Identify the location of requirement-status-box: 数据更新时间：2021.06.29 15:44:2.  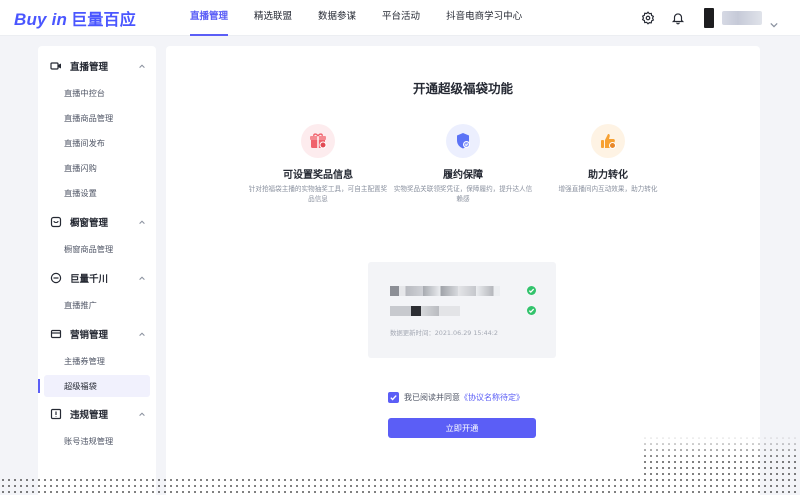
(462, 310).